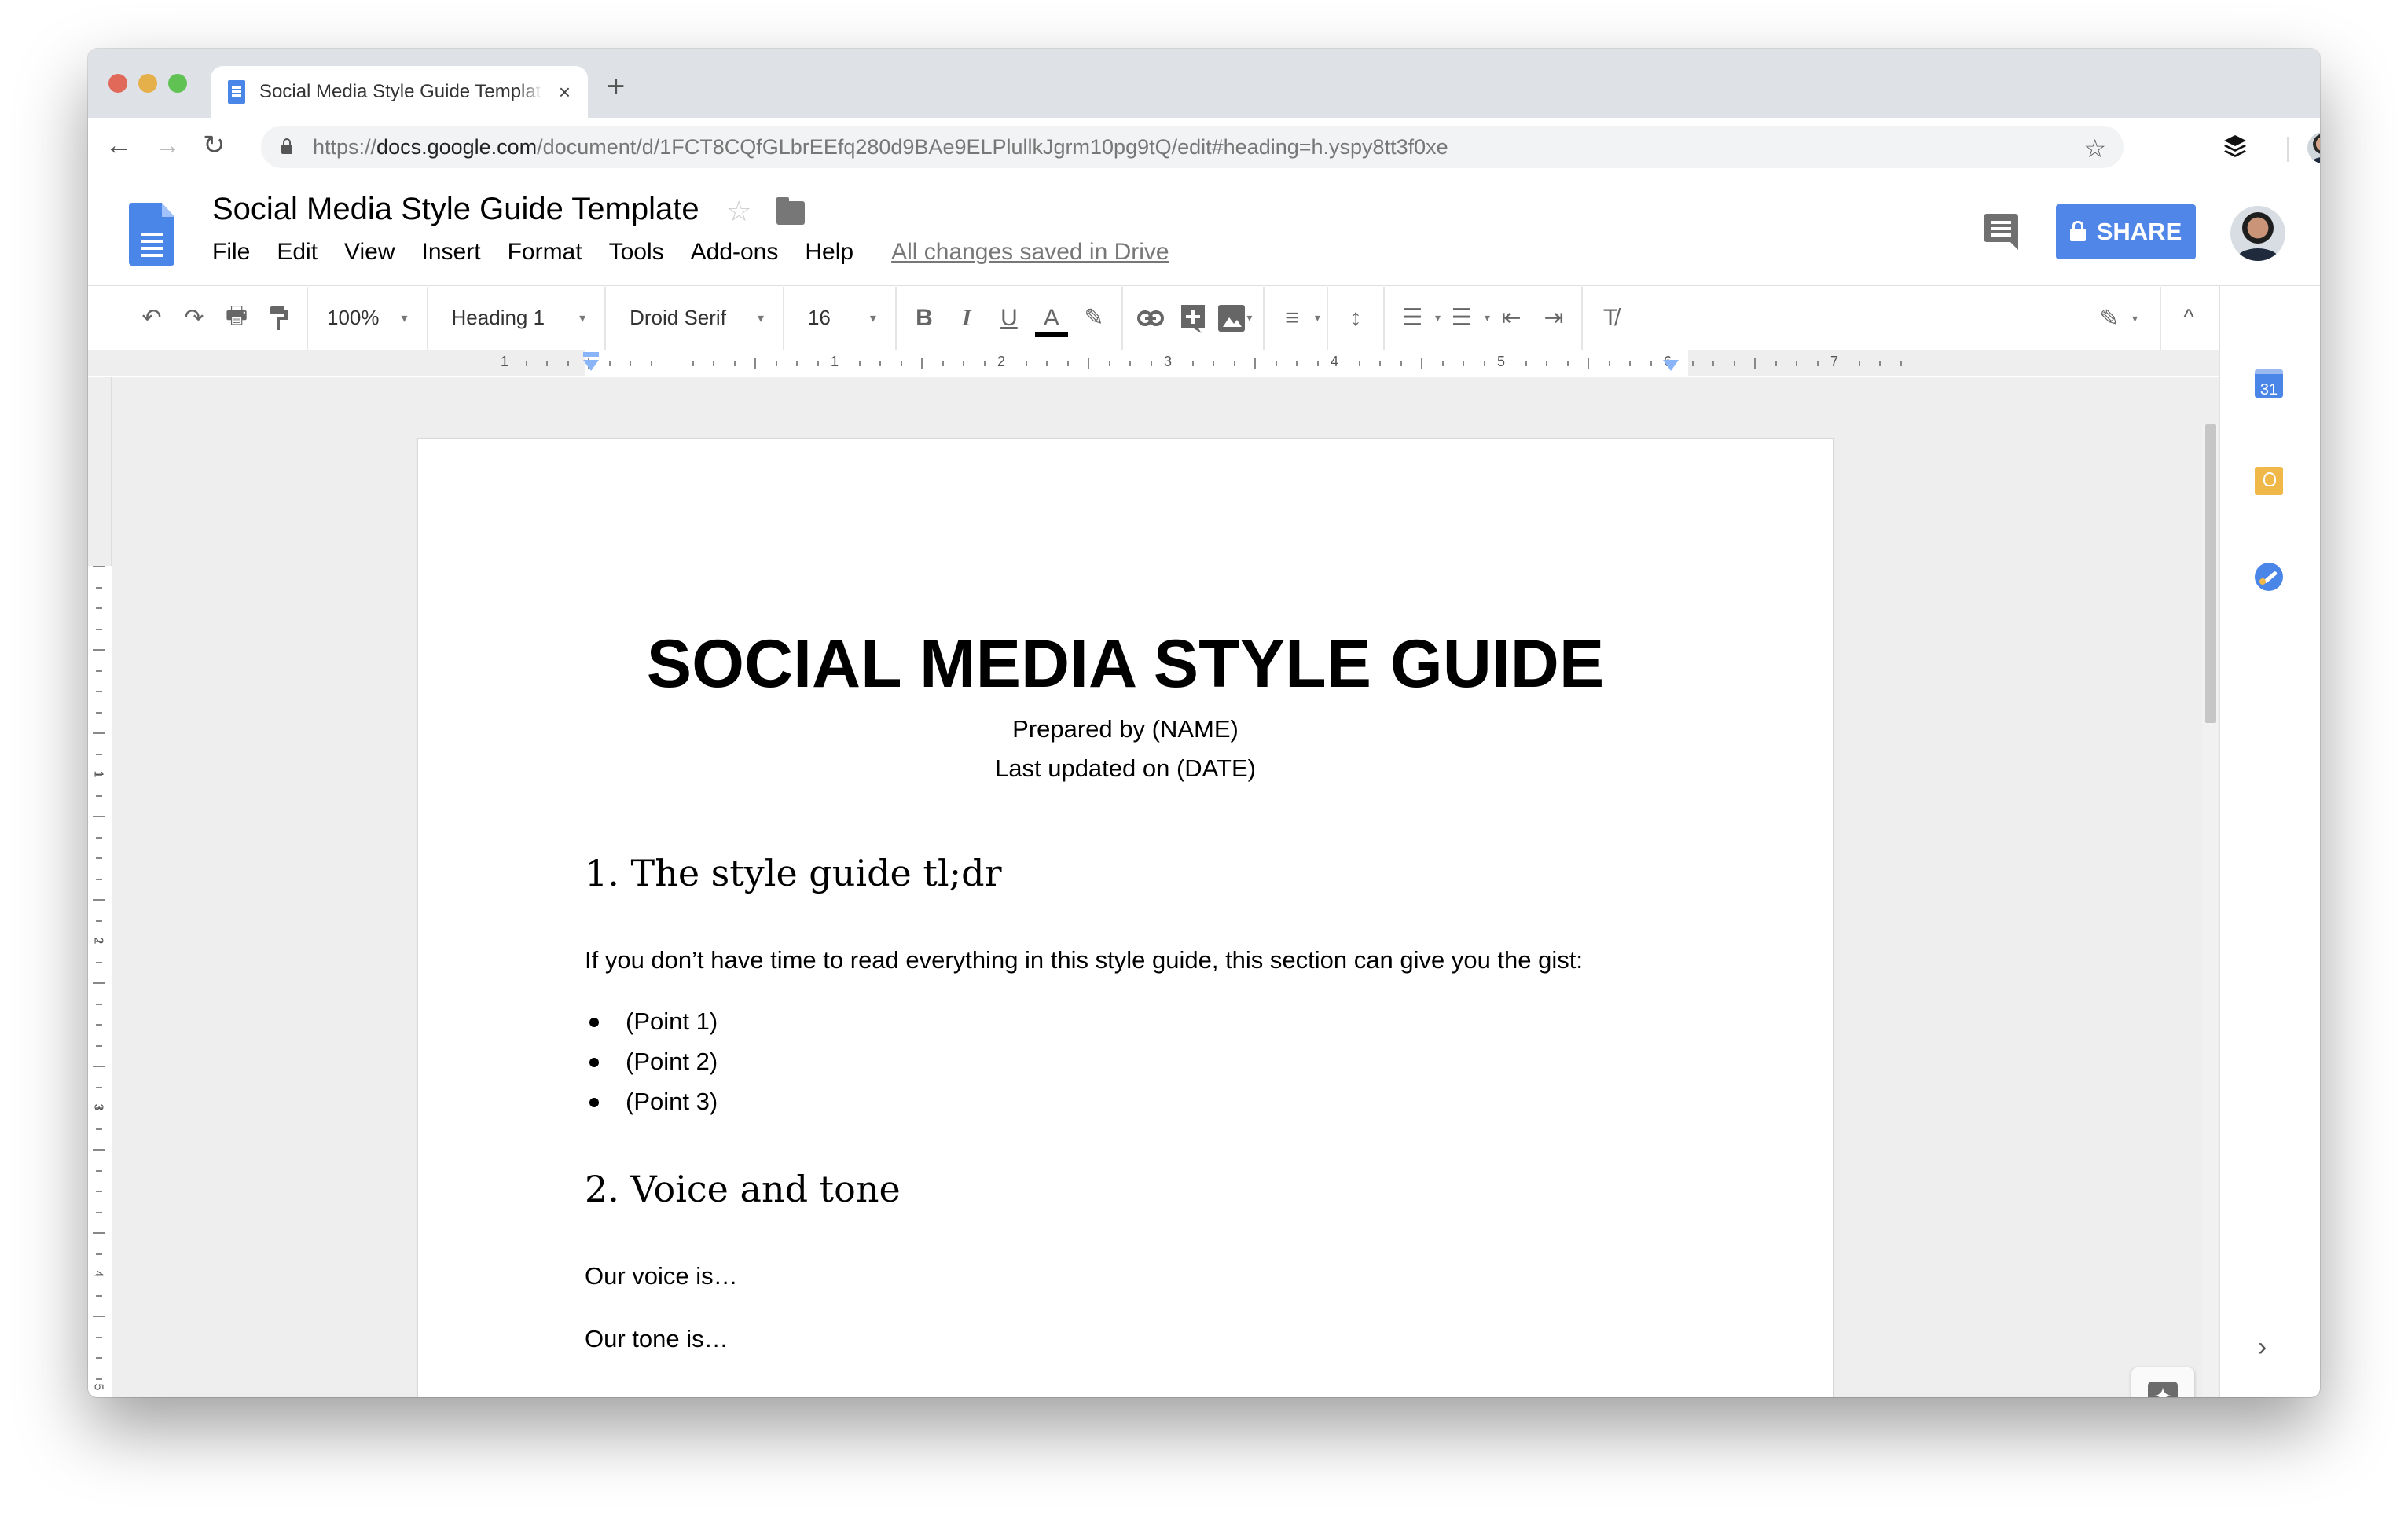 The width and height of the screenshot is (2408, 1523). I want to click on right-indent-handle, so click(1671, 365).